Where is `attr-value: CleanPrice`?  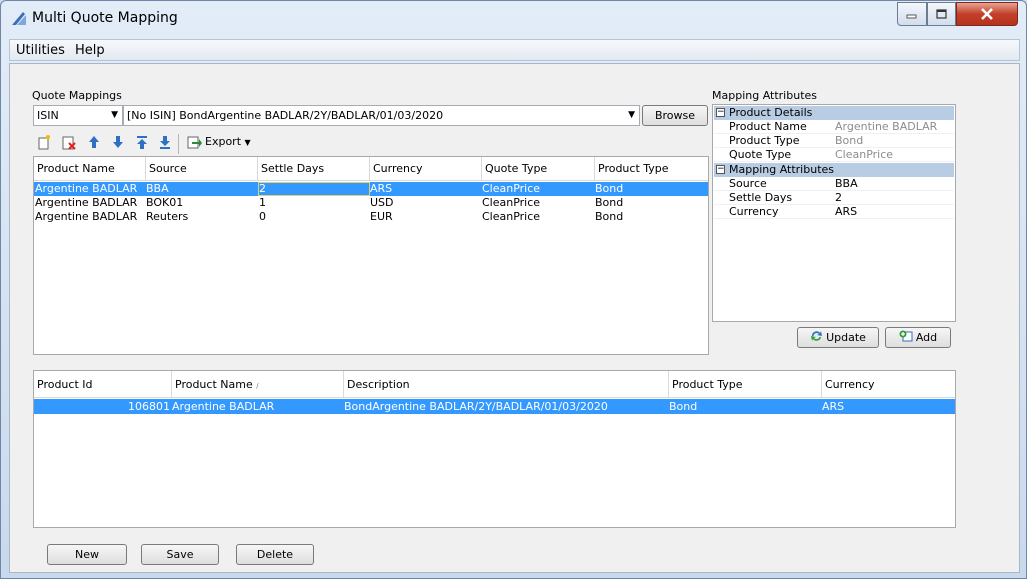 attr-value: CleanPrice is located at coordinates (864, 154).